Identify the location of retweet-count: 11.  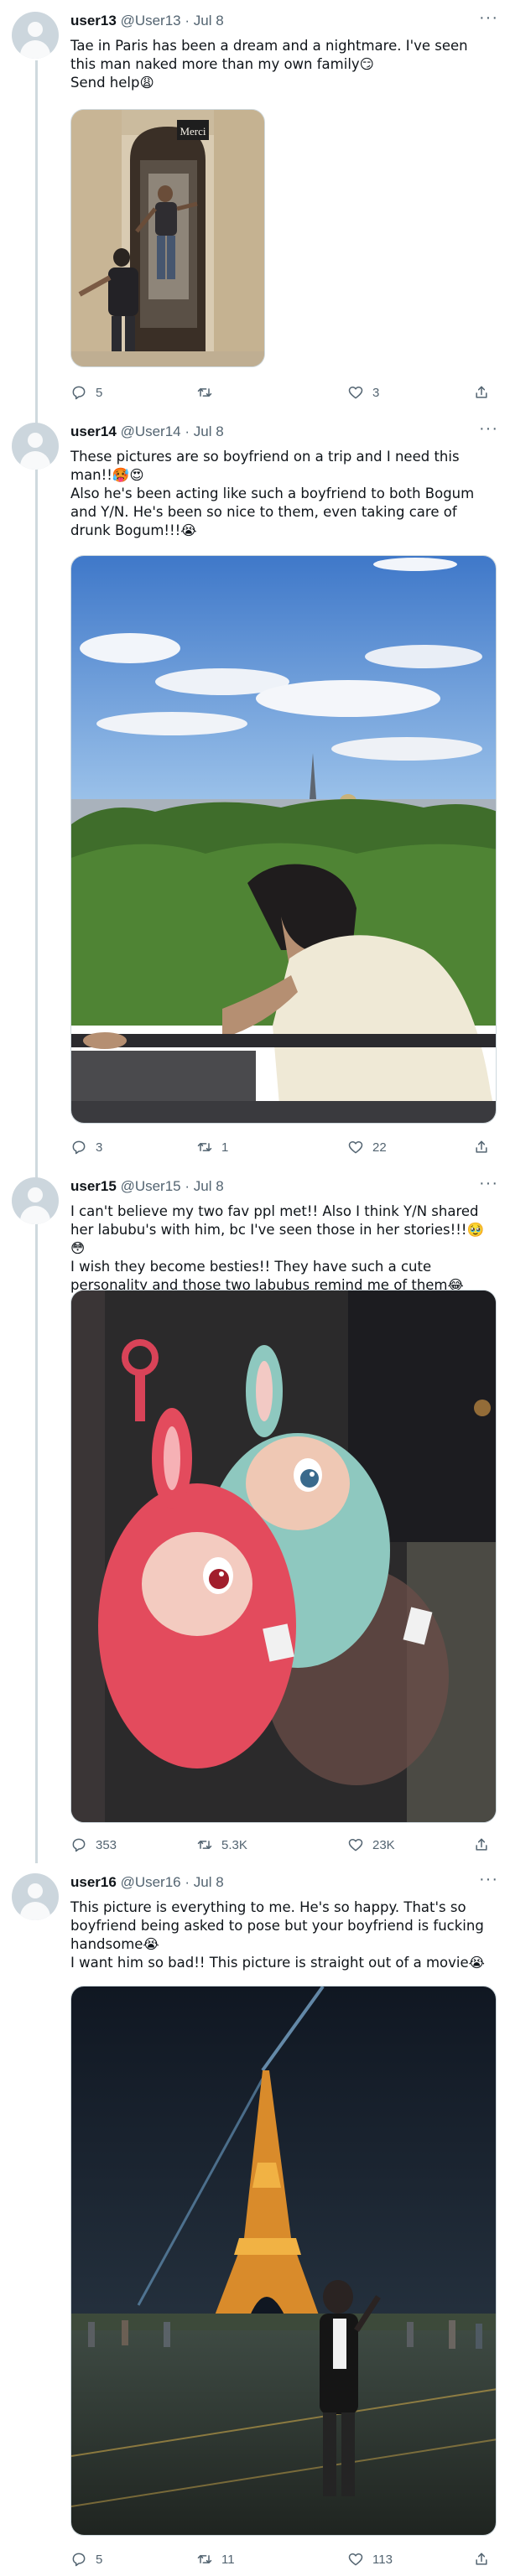
(228, 2559).